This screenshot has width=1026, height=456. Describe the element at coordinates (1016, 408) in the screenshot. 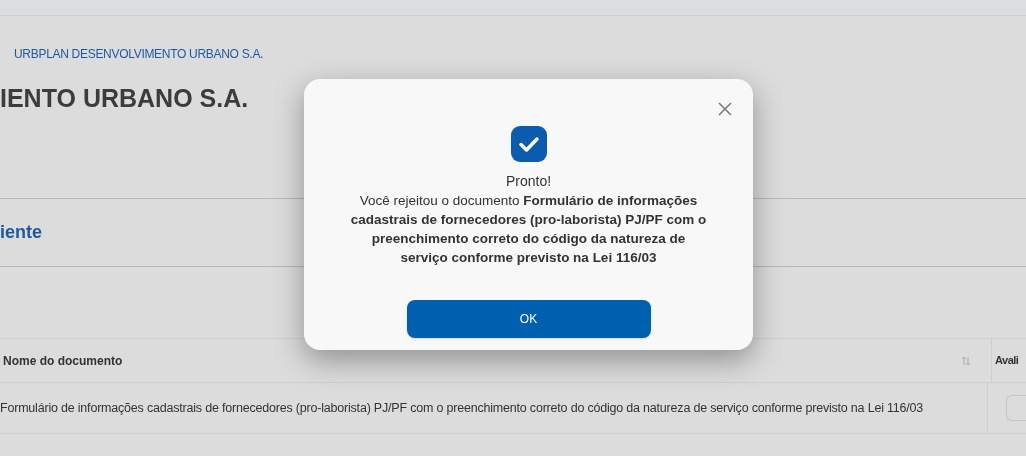

I see `action-button` at that location.